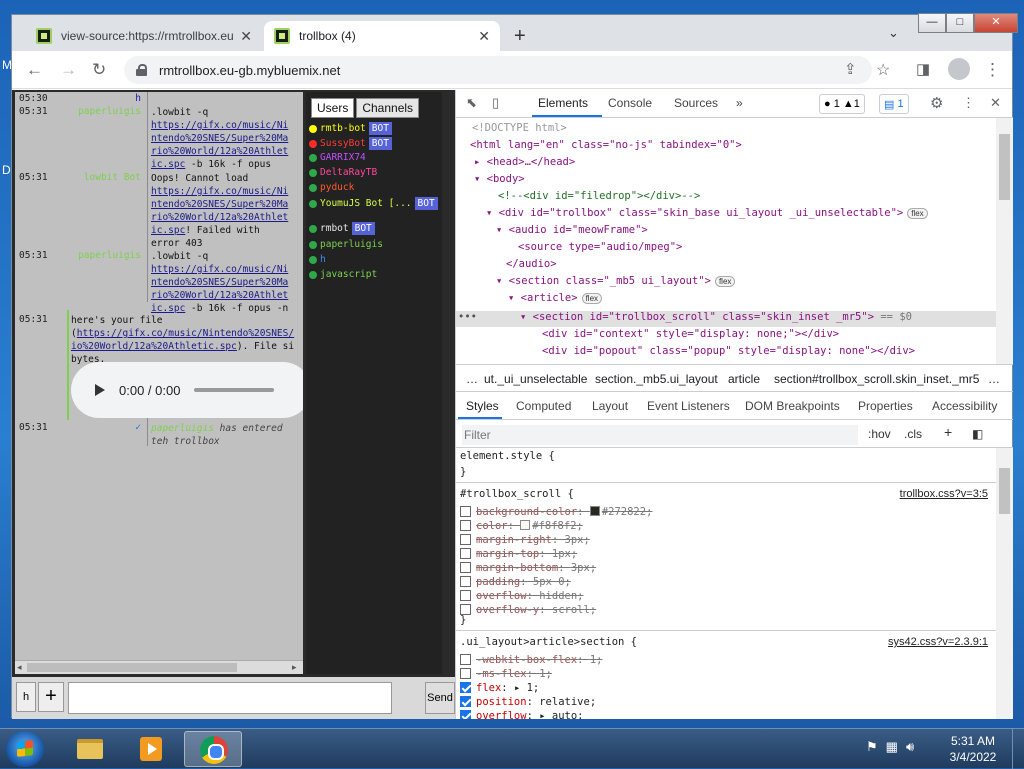  Describe the element at coordinates (524, 162) in the screenshot. I see `dom-node: ▸ <head>…</head>` at that location.